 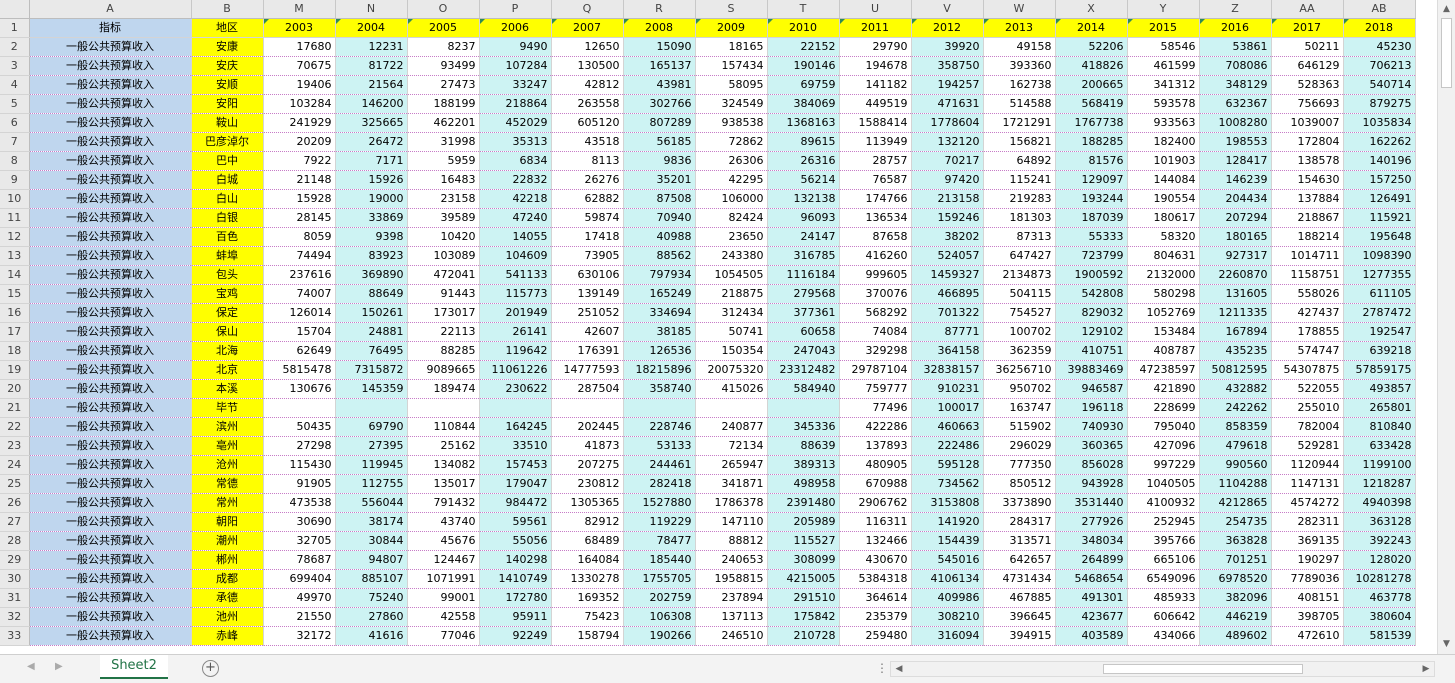 What do you see at coordinates (731, 427) in the screenshot?
I see `cell-value: 240877` at bounding box center [731, 427].